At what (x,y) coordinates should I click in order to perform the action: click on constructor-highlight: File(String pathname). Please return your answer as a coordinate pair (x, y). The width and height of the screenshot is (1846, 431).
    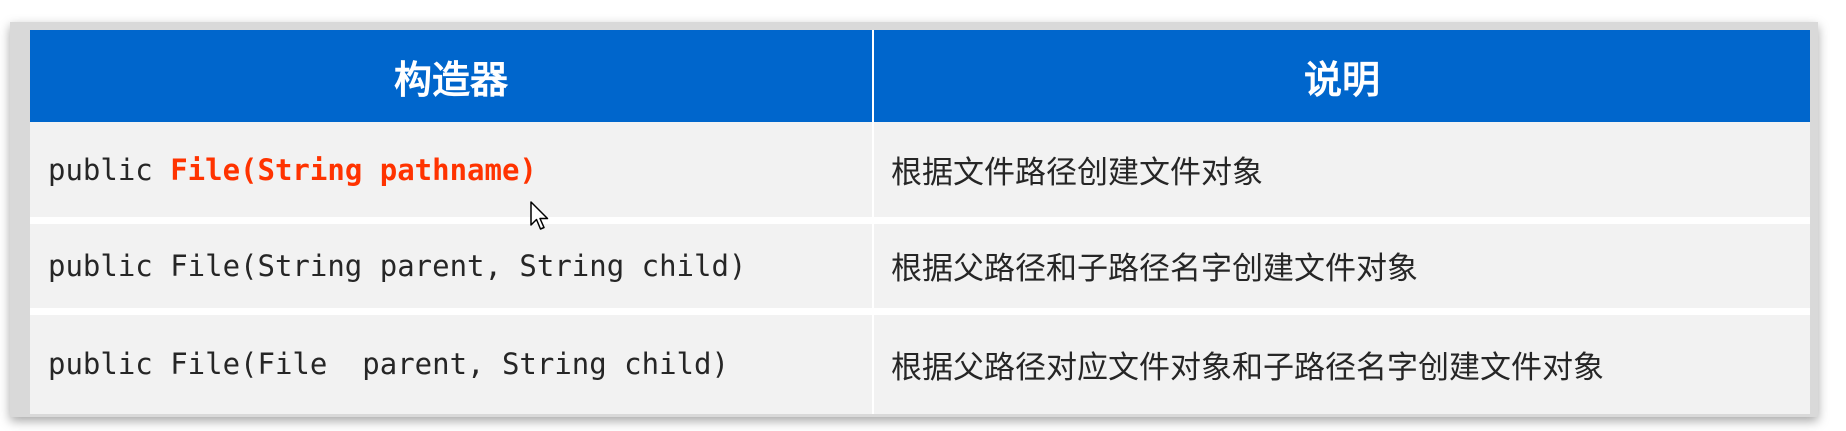
    Looking at the image, I should click on (353, 169).